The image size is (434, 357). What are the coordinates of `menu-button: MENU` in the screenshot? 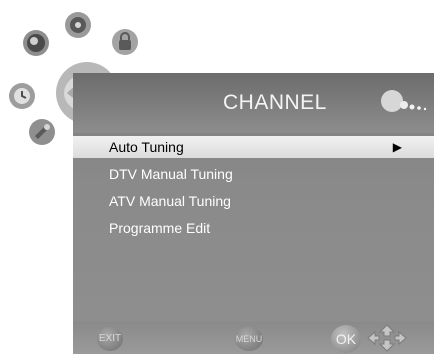 It's located at (249, 339).